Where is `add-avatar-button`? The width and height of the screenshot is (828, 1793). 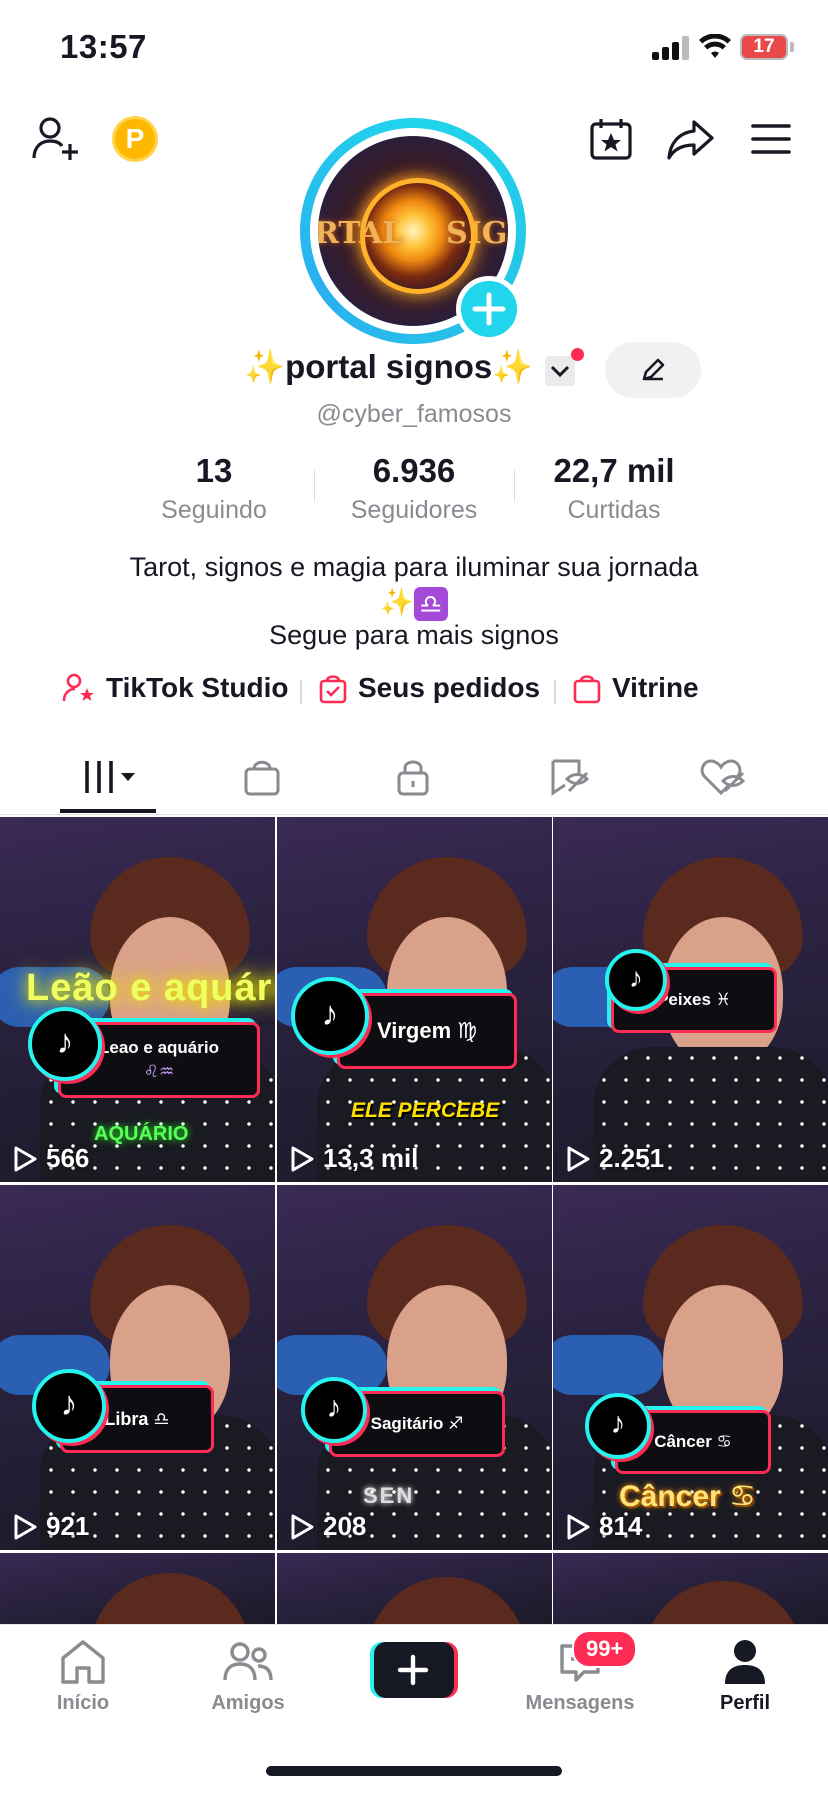 add-avatar-button is located at coordinates (489, 309).